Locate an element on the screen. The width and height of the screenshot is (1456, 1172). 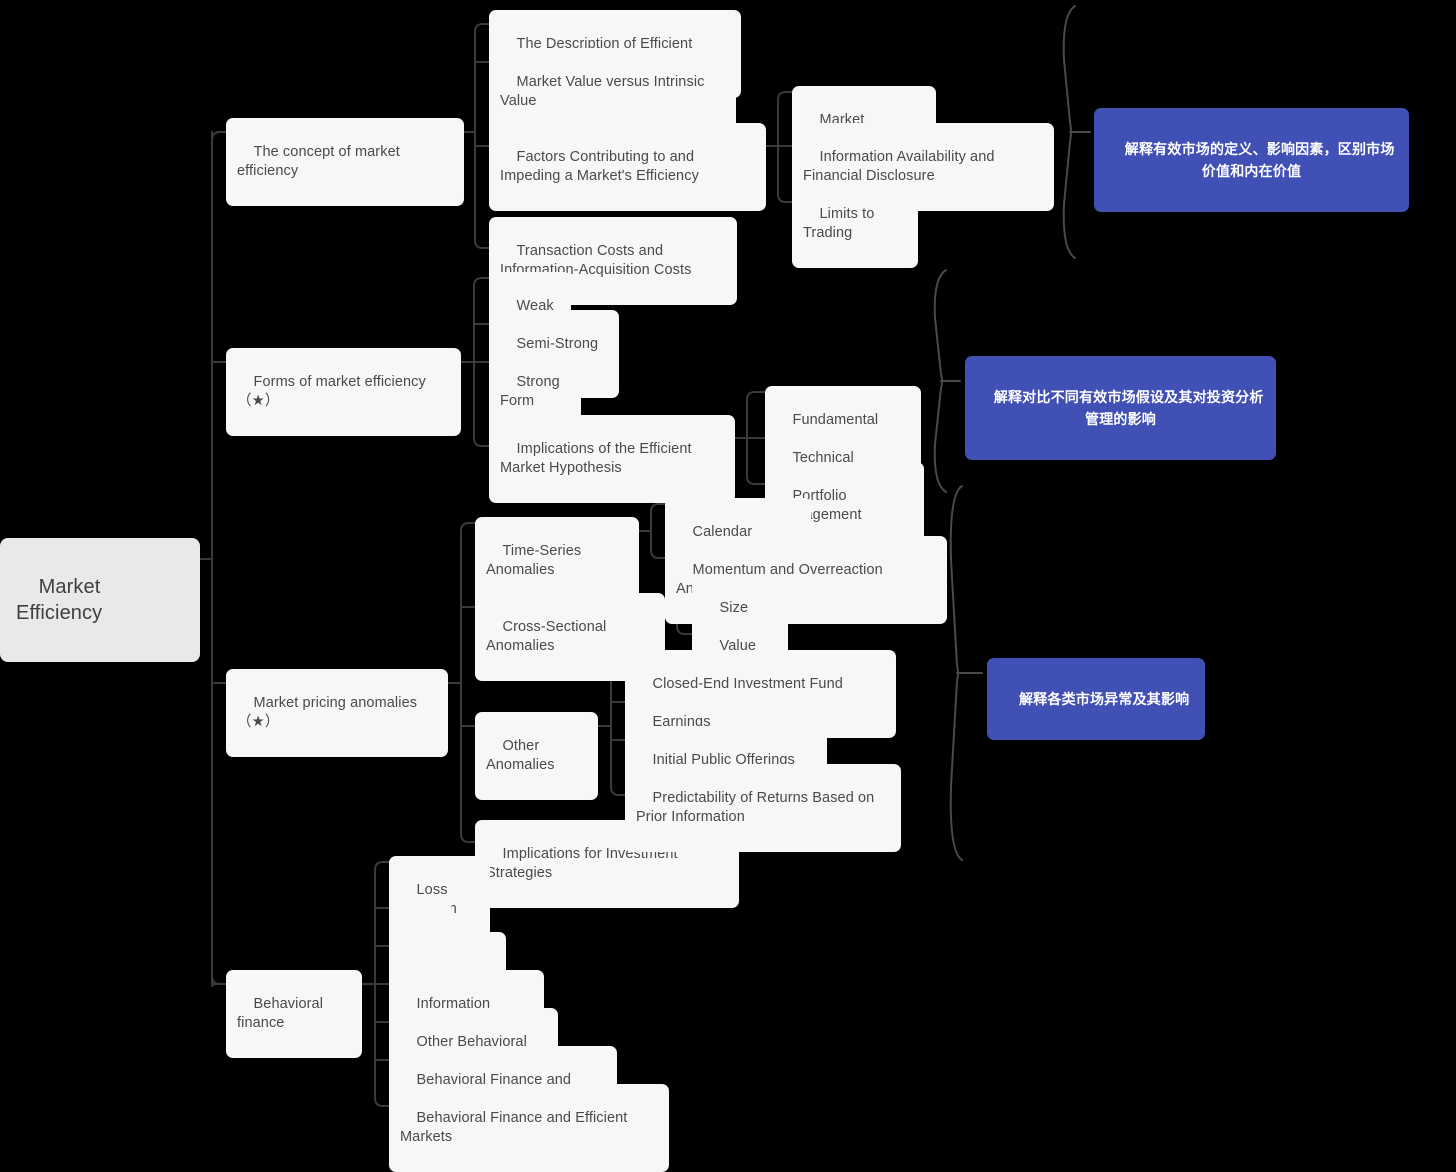
branch-node-label: Forms of market efficiency（★） is located at coordinates (331, 391).